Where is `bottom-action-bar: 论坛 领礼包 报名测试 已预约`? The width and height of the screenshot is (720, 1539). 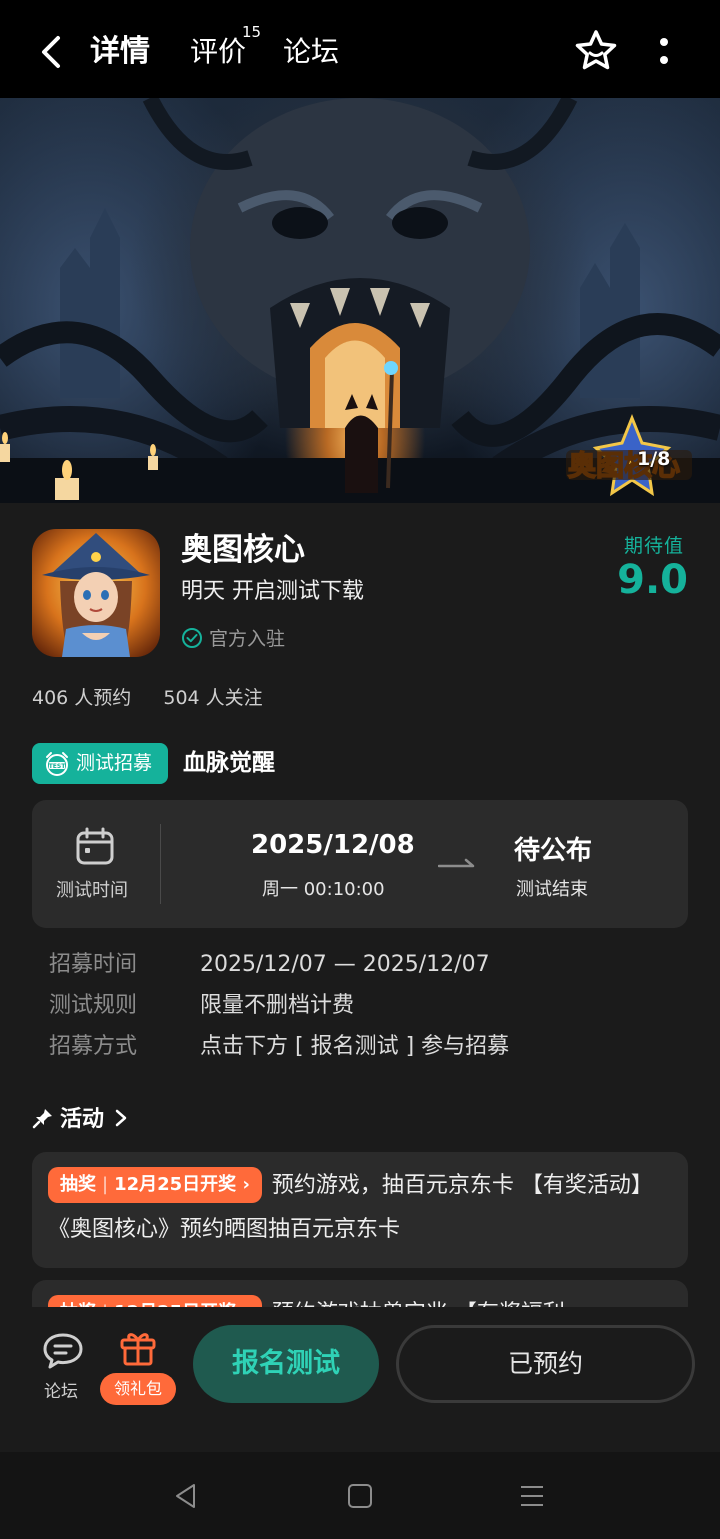 bottom-action-bar: 论坛 领礼包 报名测试 已预约 is located at coordinates (360, 1379).